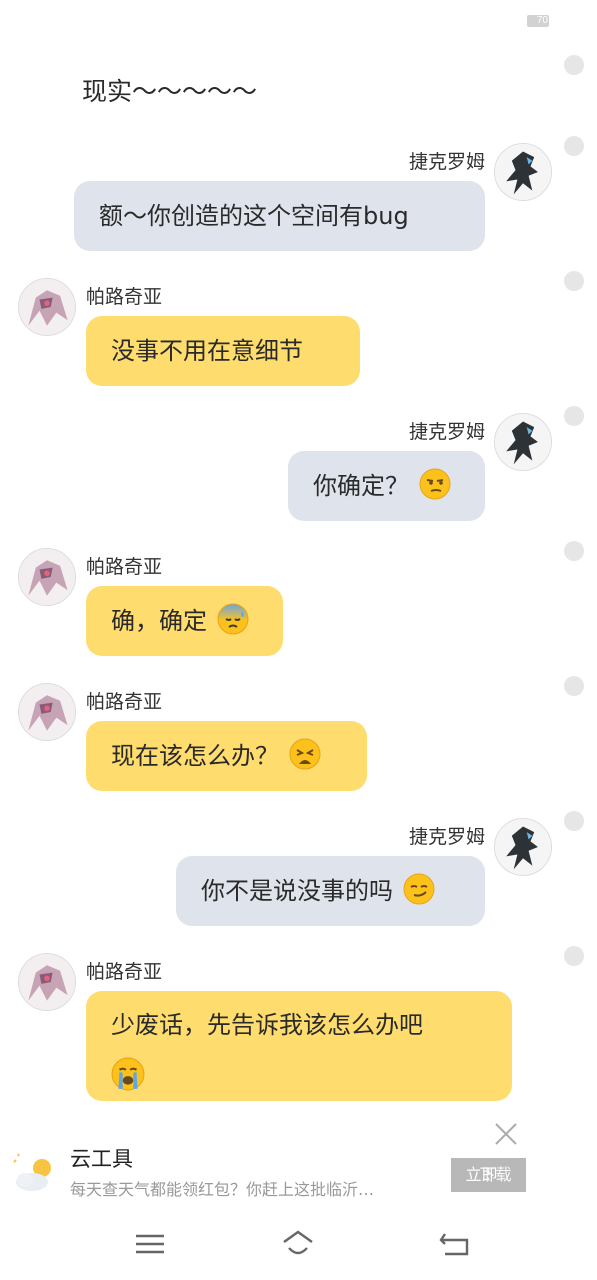 The image size is (597, 1280). I want to click on message-bubble: 额～你创造的这个空间有bug, so click(279, 216).